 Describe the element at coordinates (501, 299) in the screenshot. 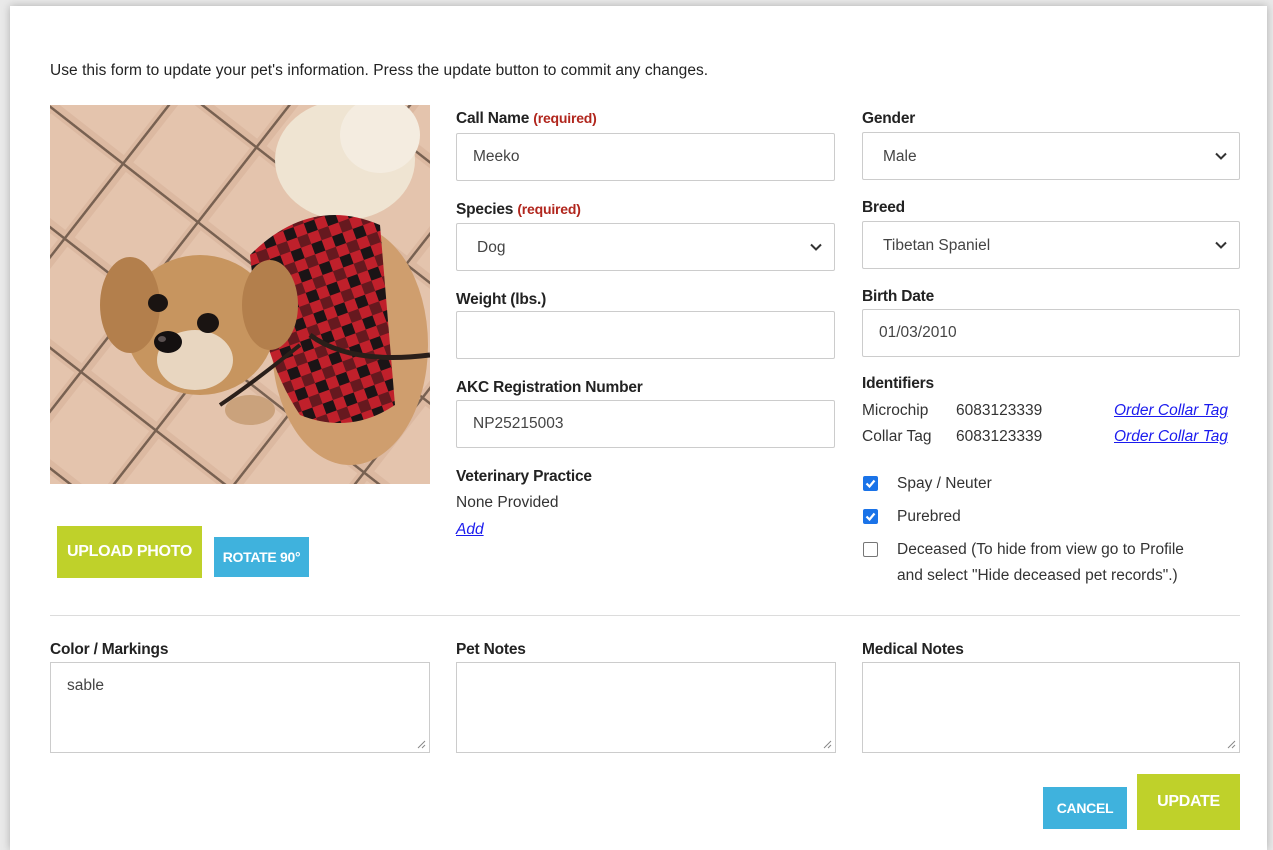

I see `weight-label: Weight (lbs.)` at that location.